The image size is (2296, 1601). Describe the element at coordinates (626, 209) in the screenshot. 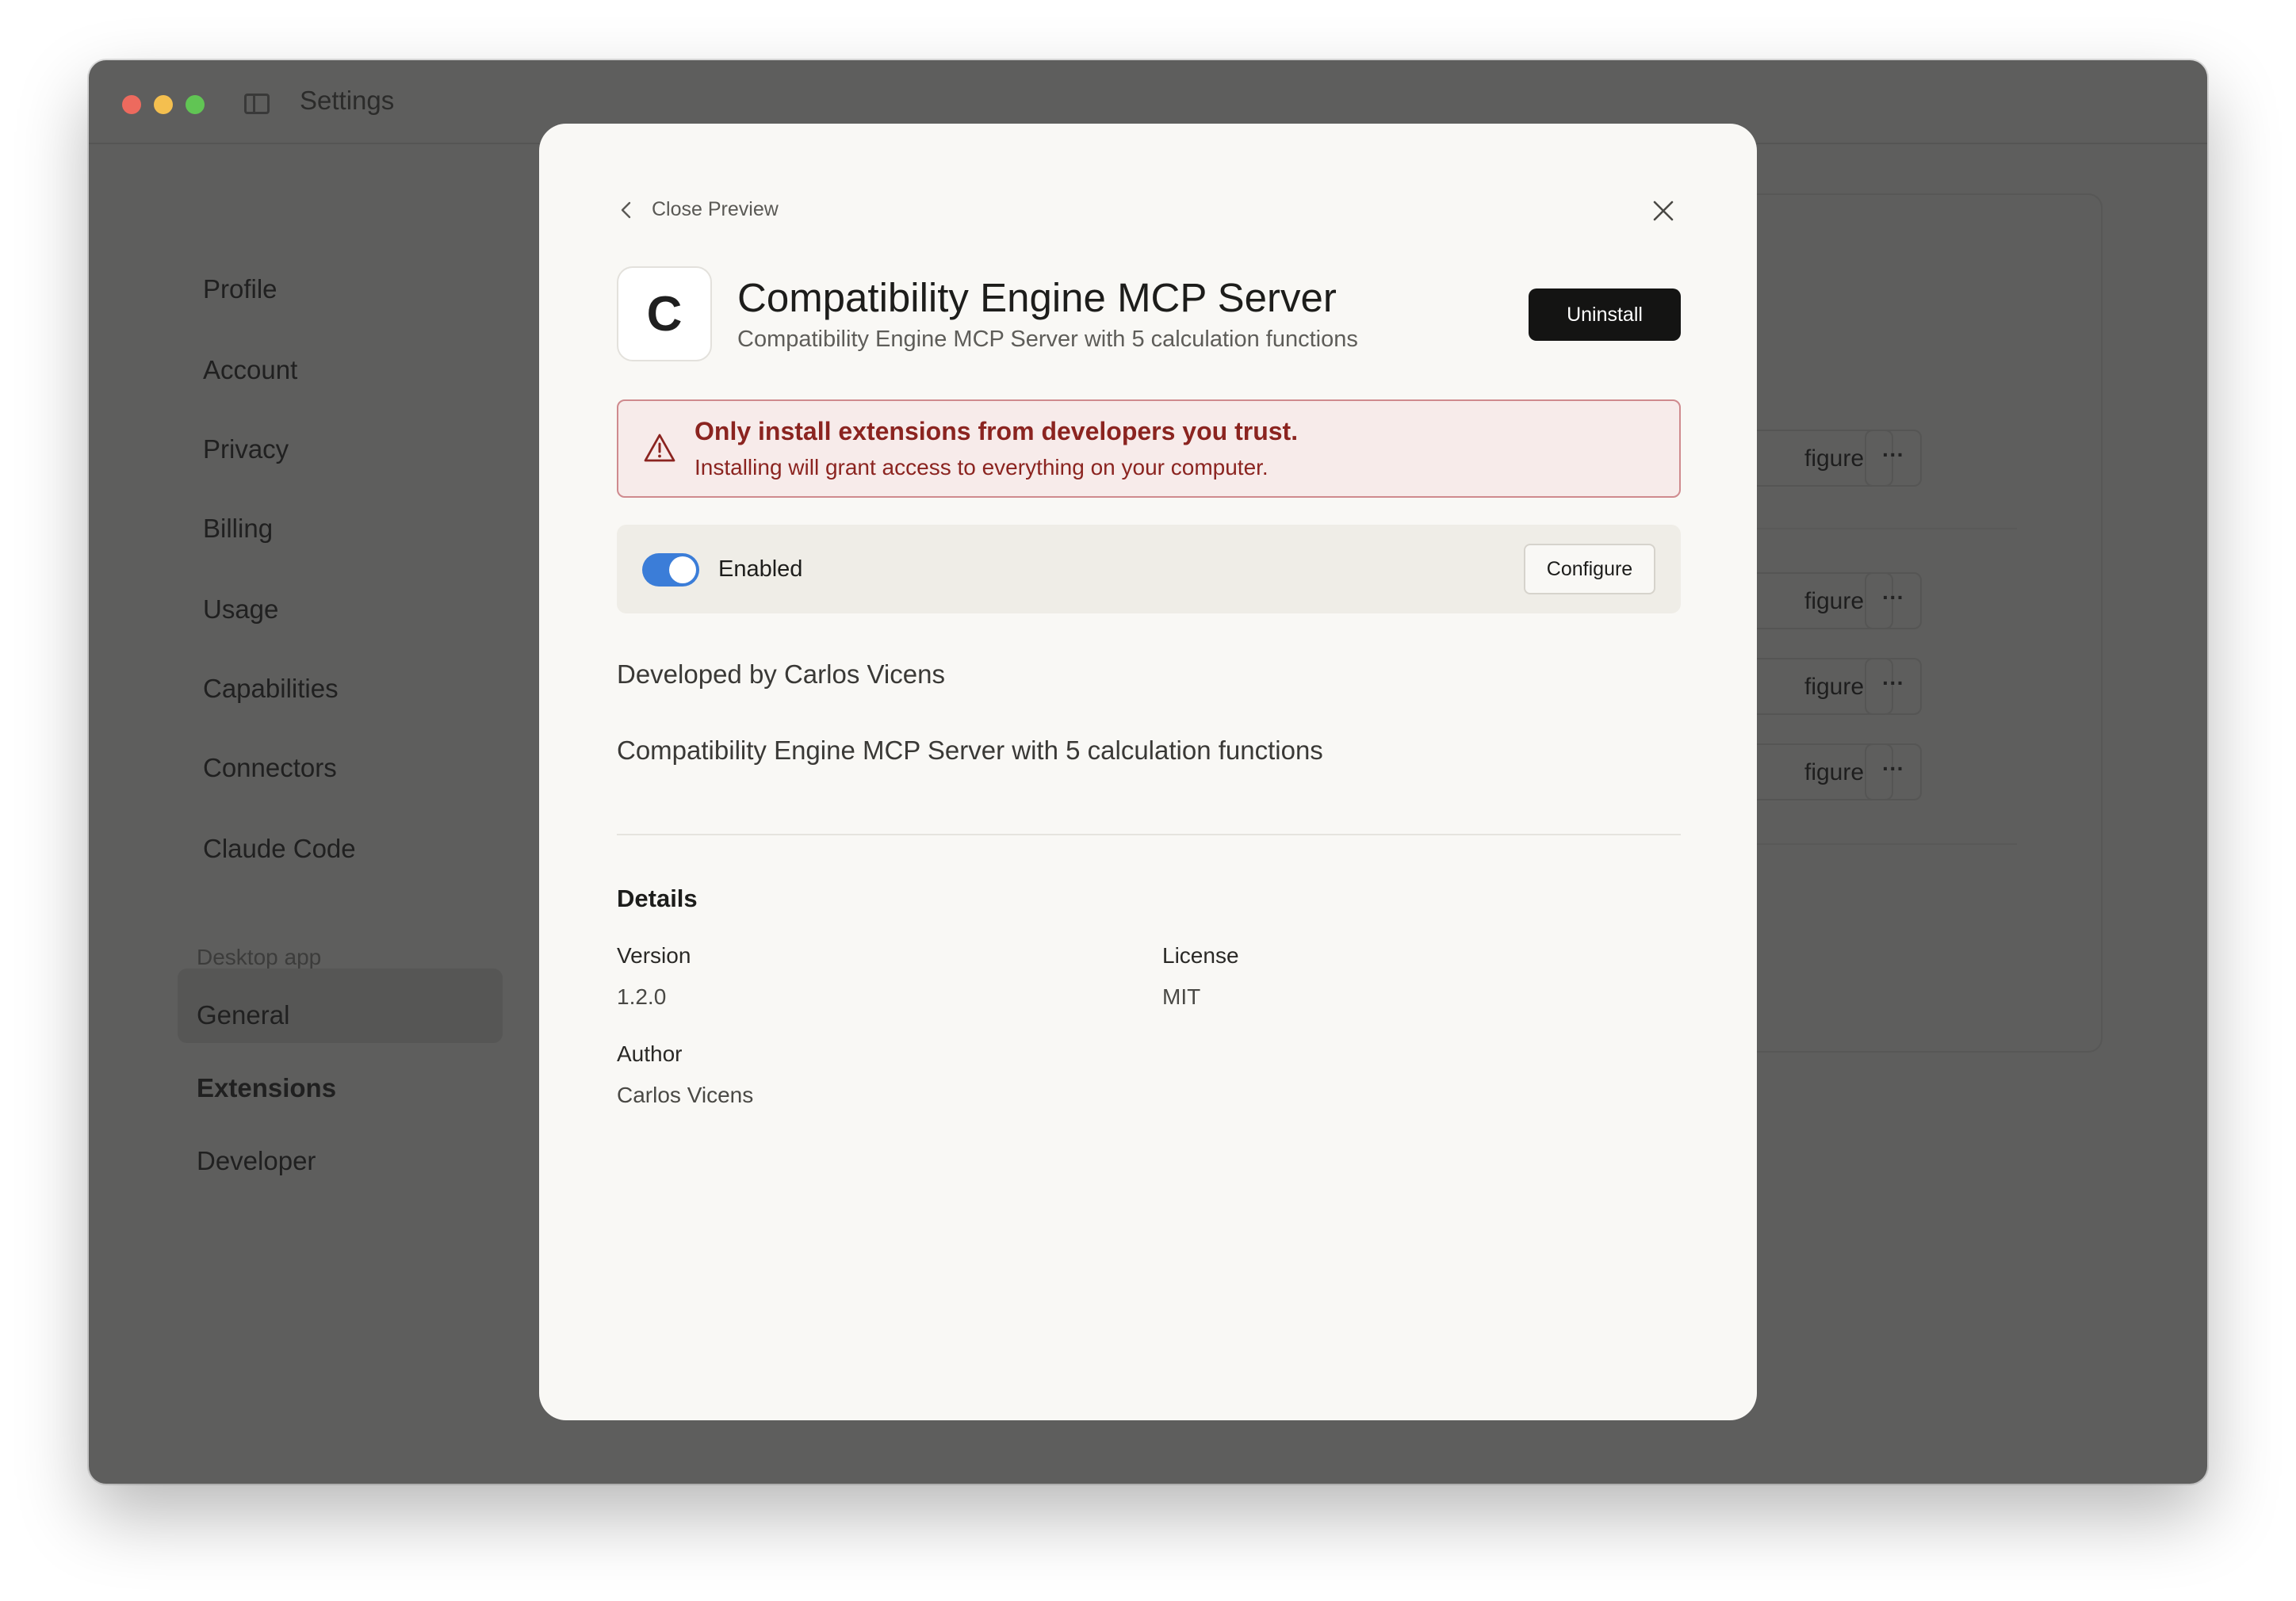

I see `chevron-left-icon` at that location.